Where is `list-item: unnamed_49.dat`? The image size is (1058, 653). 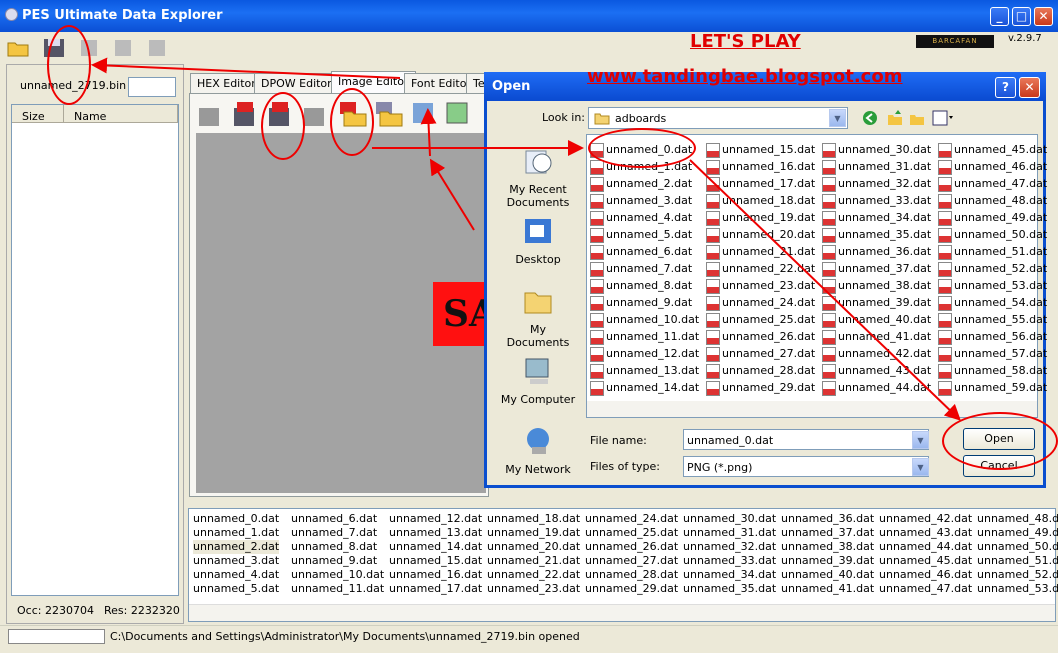
list-item: unnamed_49.dat is located at coordinates (1017, 533).